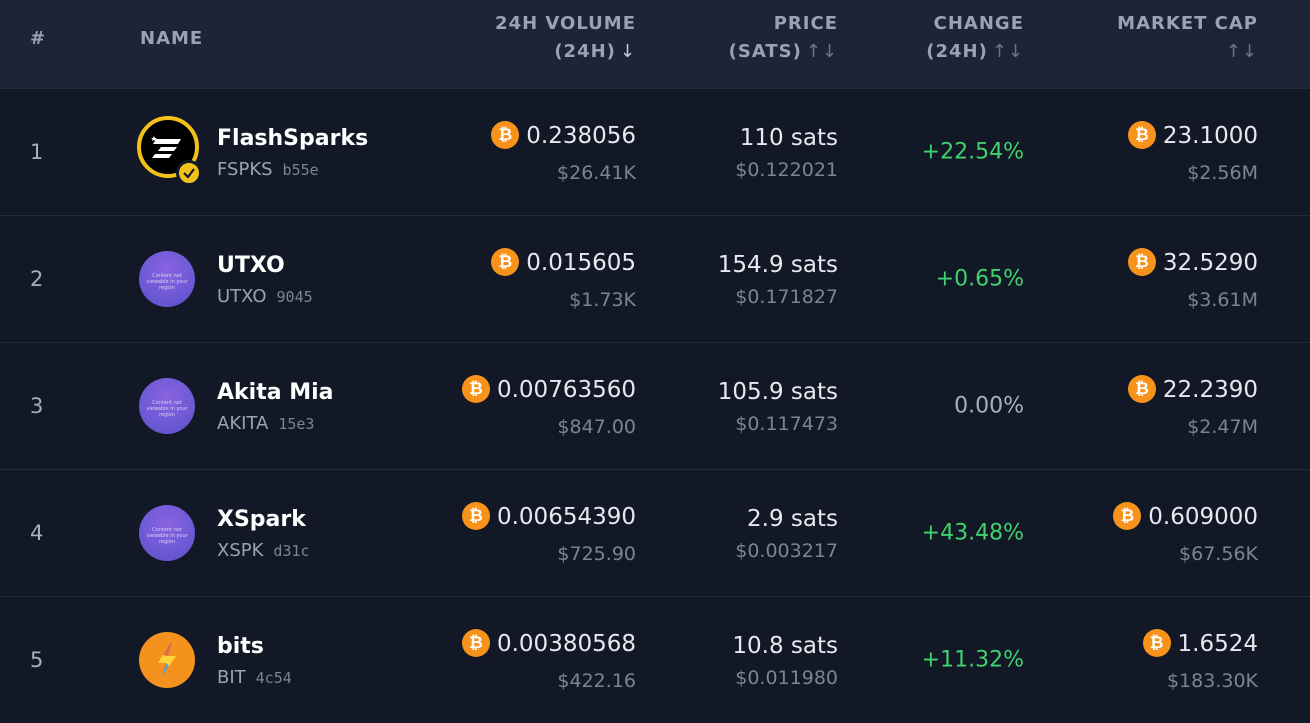 This screenshot has width=1310, height=723. I want to click on token-id: d31c, so click(291, 551).